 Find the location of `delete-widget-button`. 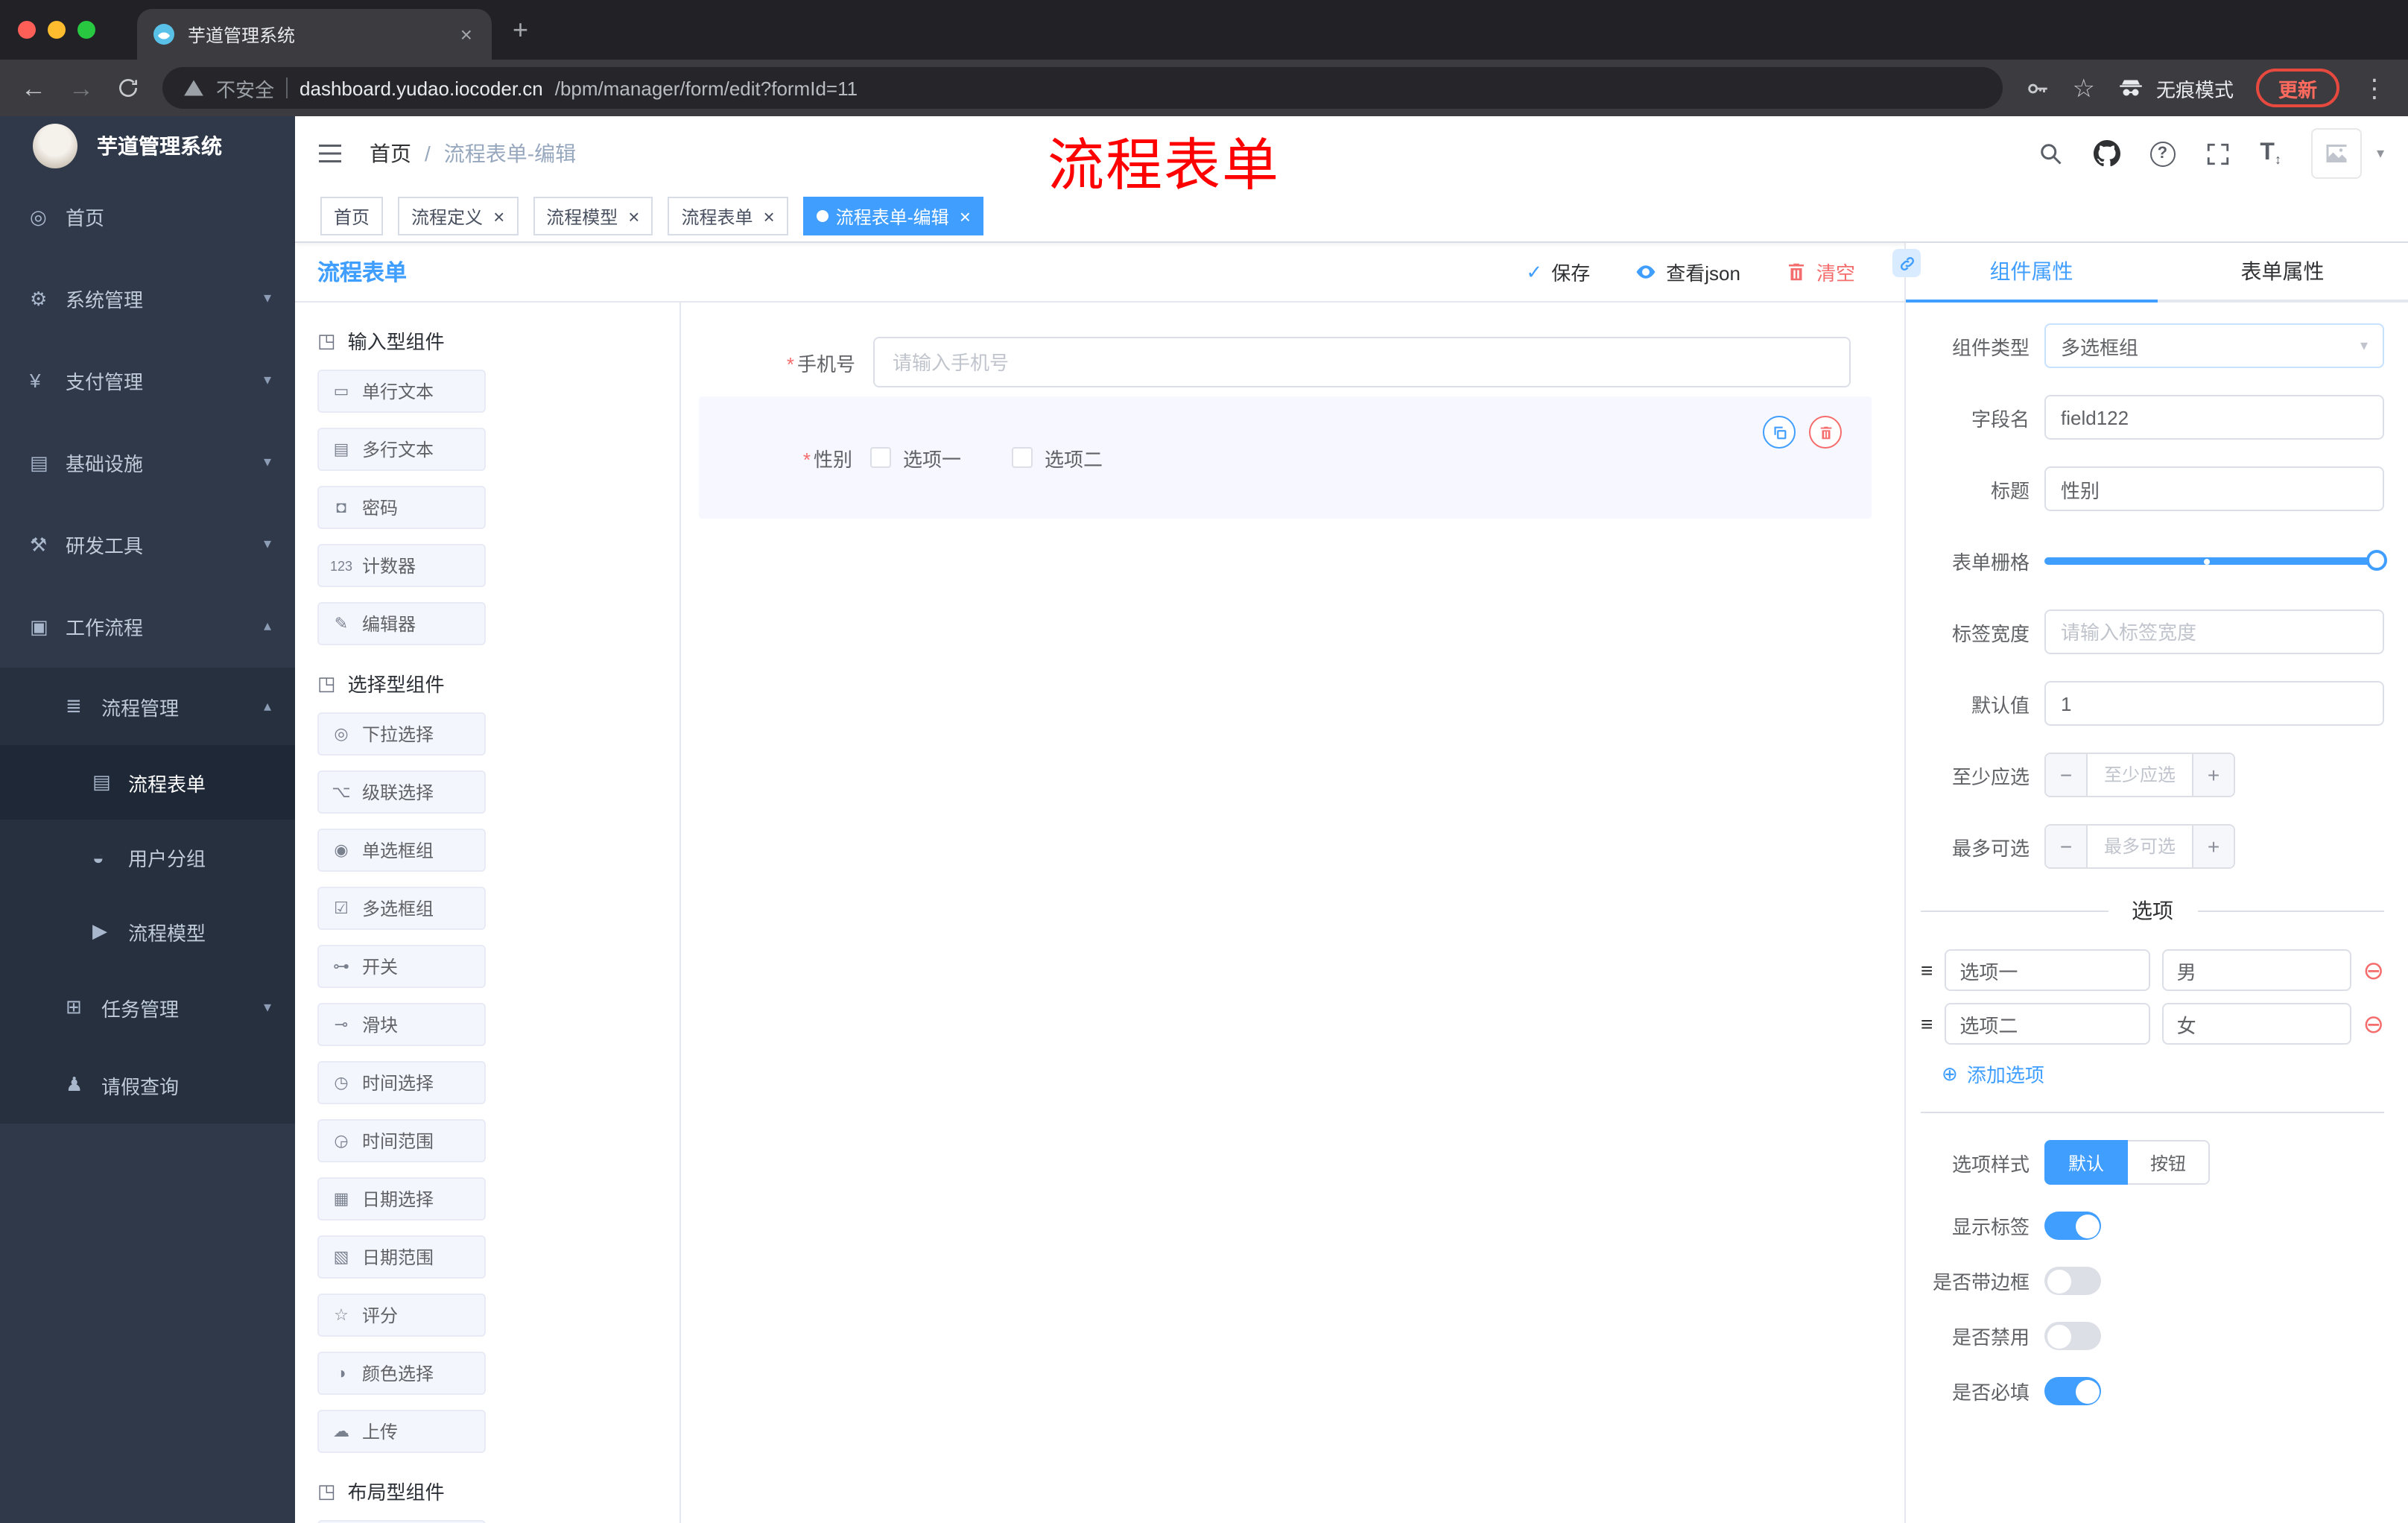

delete-widget-button is located at coordinates (1825, 432).